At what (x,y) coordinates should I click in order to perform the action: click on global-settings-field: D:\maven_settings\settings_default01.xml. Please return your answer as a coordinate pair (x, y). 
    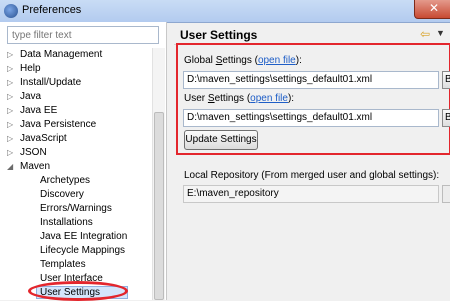
    Looking at the image, I should click on (311, 80).